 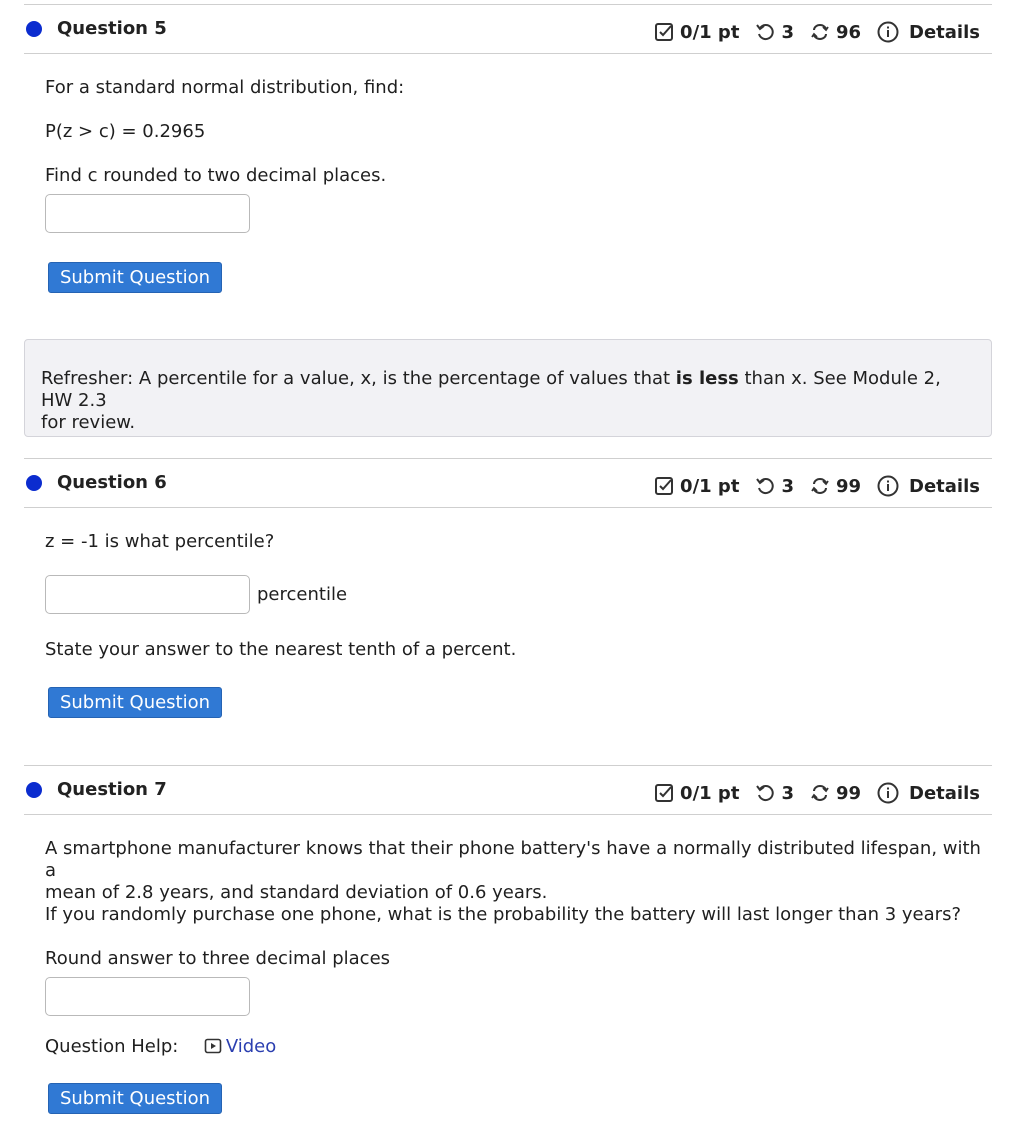 What do you see at coordinates (213, 1049) in the screenshot?
I see `video-play-icon` at bounding box center [213, 1049].